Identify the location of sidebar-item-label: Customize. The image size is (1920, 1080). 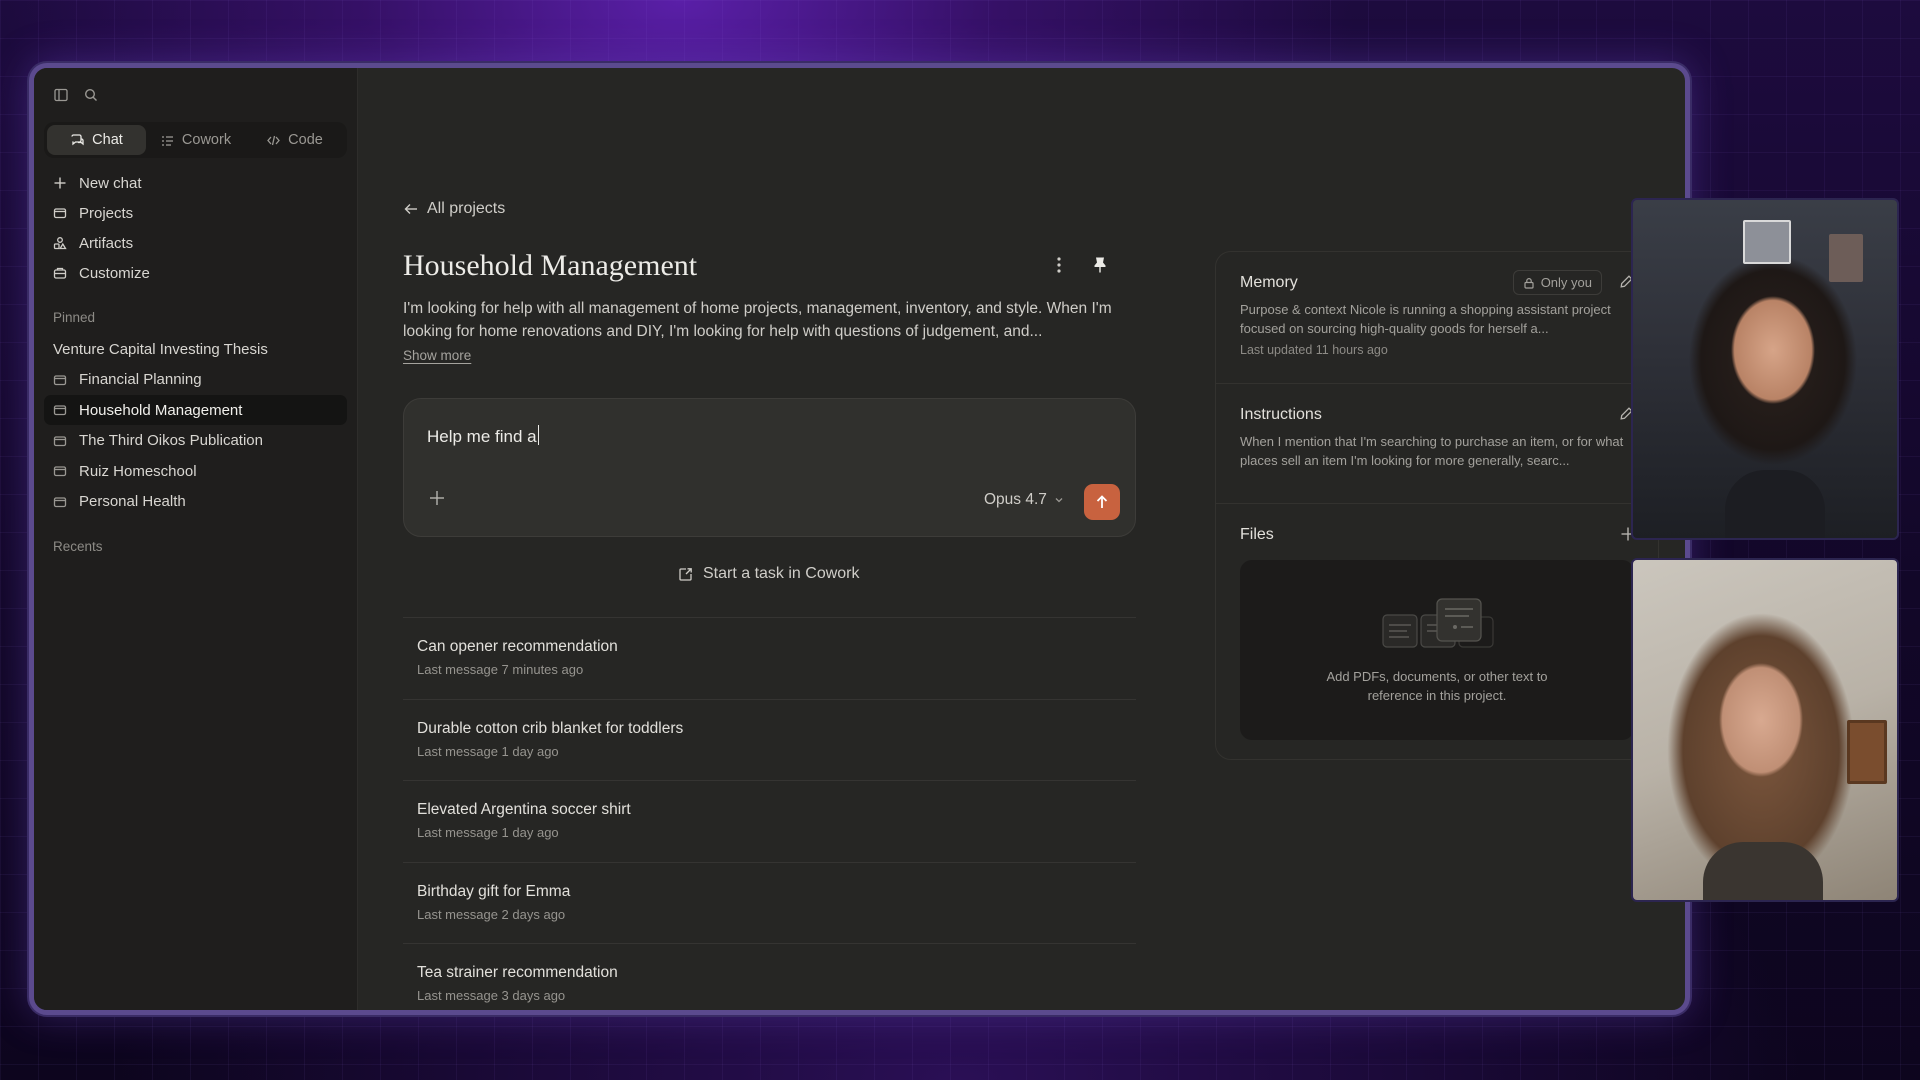
(114, 273).